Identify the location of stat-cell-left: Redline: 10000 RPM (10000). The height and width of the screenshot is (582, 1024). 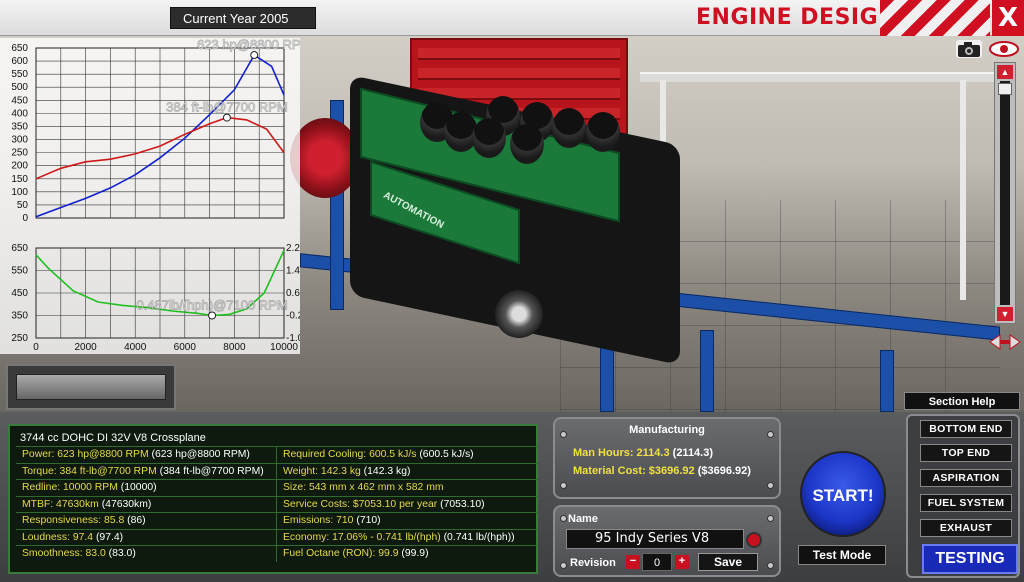
(146, 488).